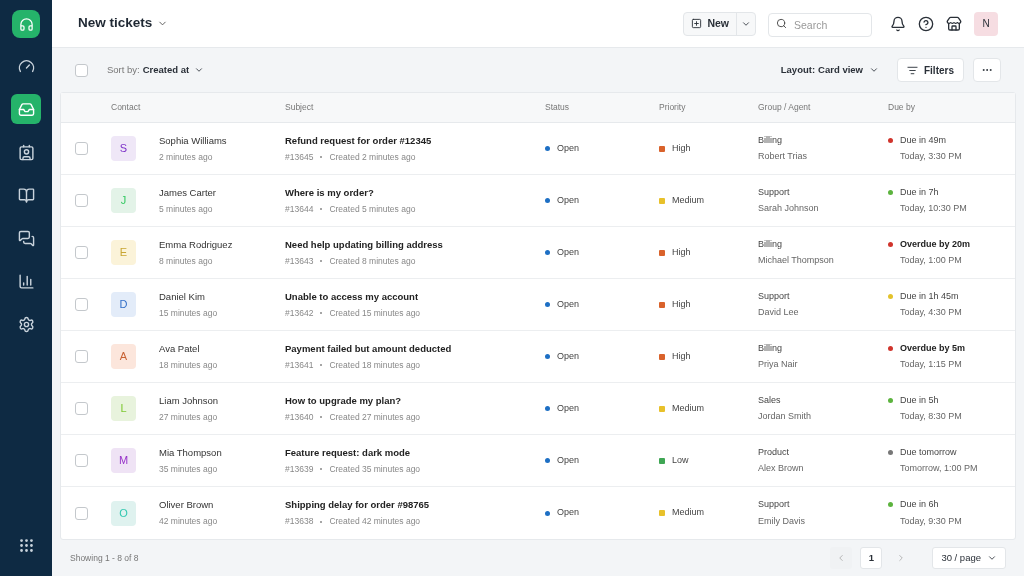 This screenshot has height=576, width=1024. I want to click on ticket-subject: Need help updating billing address, so click(415, 244).